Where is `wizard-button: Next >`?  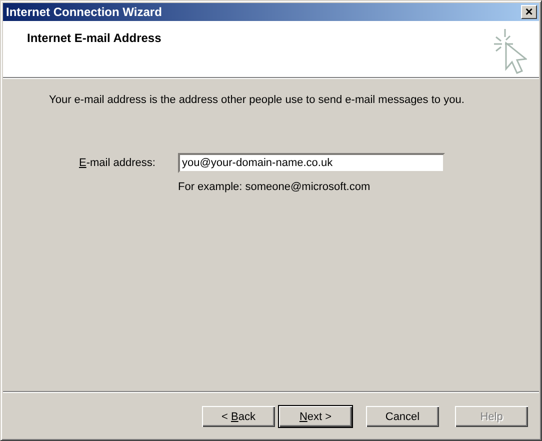
wizard-button: Next > is located at coordinates (315, 416).